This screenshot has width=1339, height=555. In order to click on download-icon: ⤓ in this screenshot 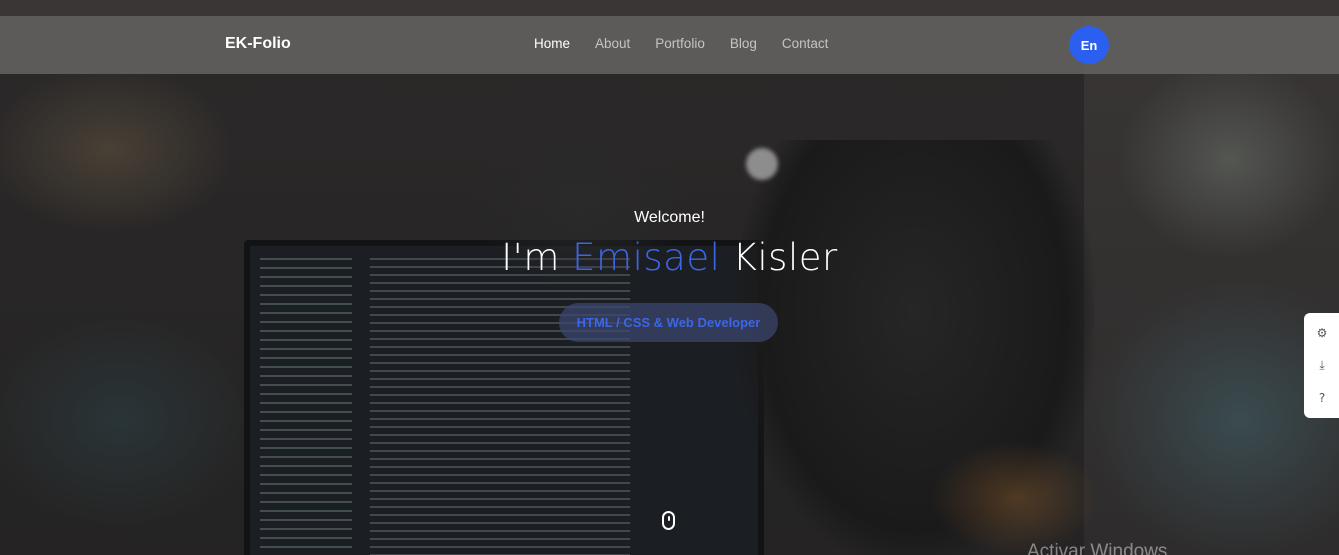, I will do `click(1322, 365)`.